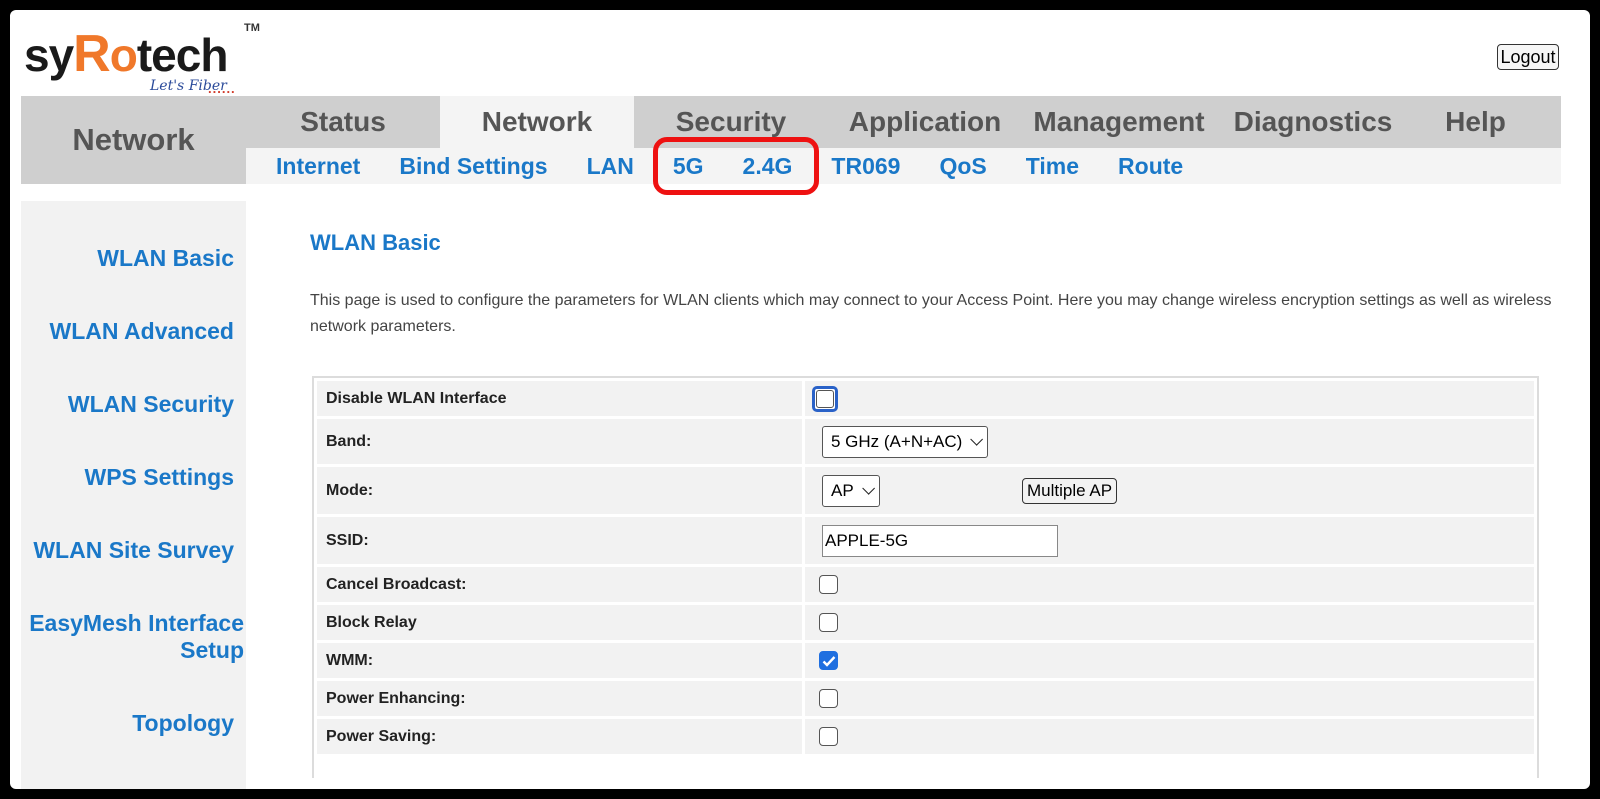 This screenshot has width=1600, height=799. What do you see at coordinates (1150, 166) in the screenshot?
I see `subtab-route: Route` at bounding box center [1150, 166].